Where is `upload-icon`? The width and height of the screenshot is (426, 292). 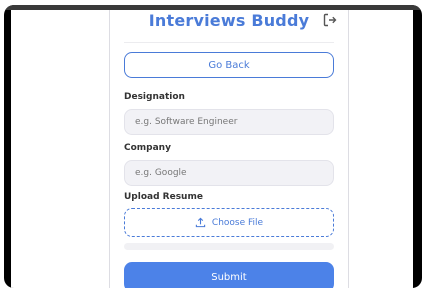
upload-icon is located at coordinates (200, 222).